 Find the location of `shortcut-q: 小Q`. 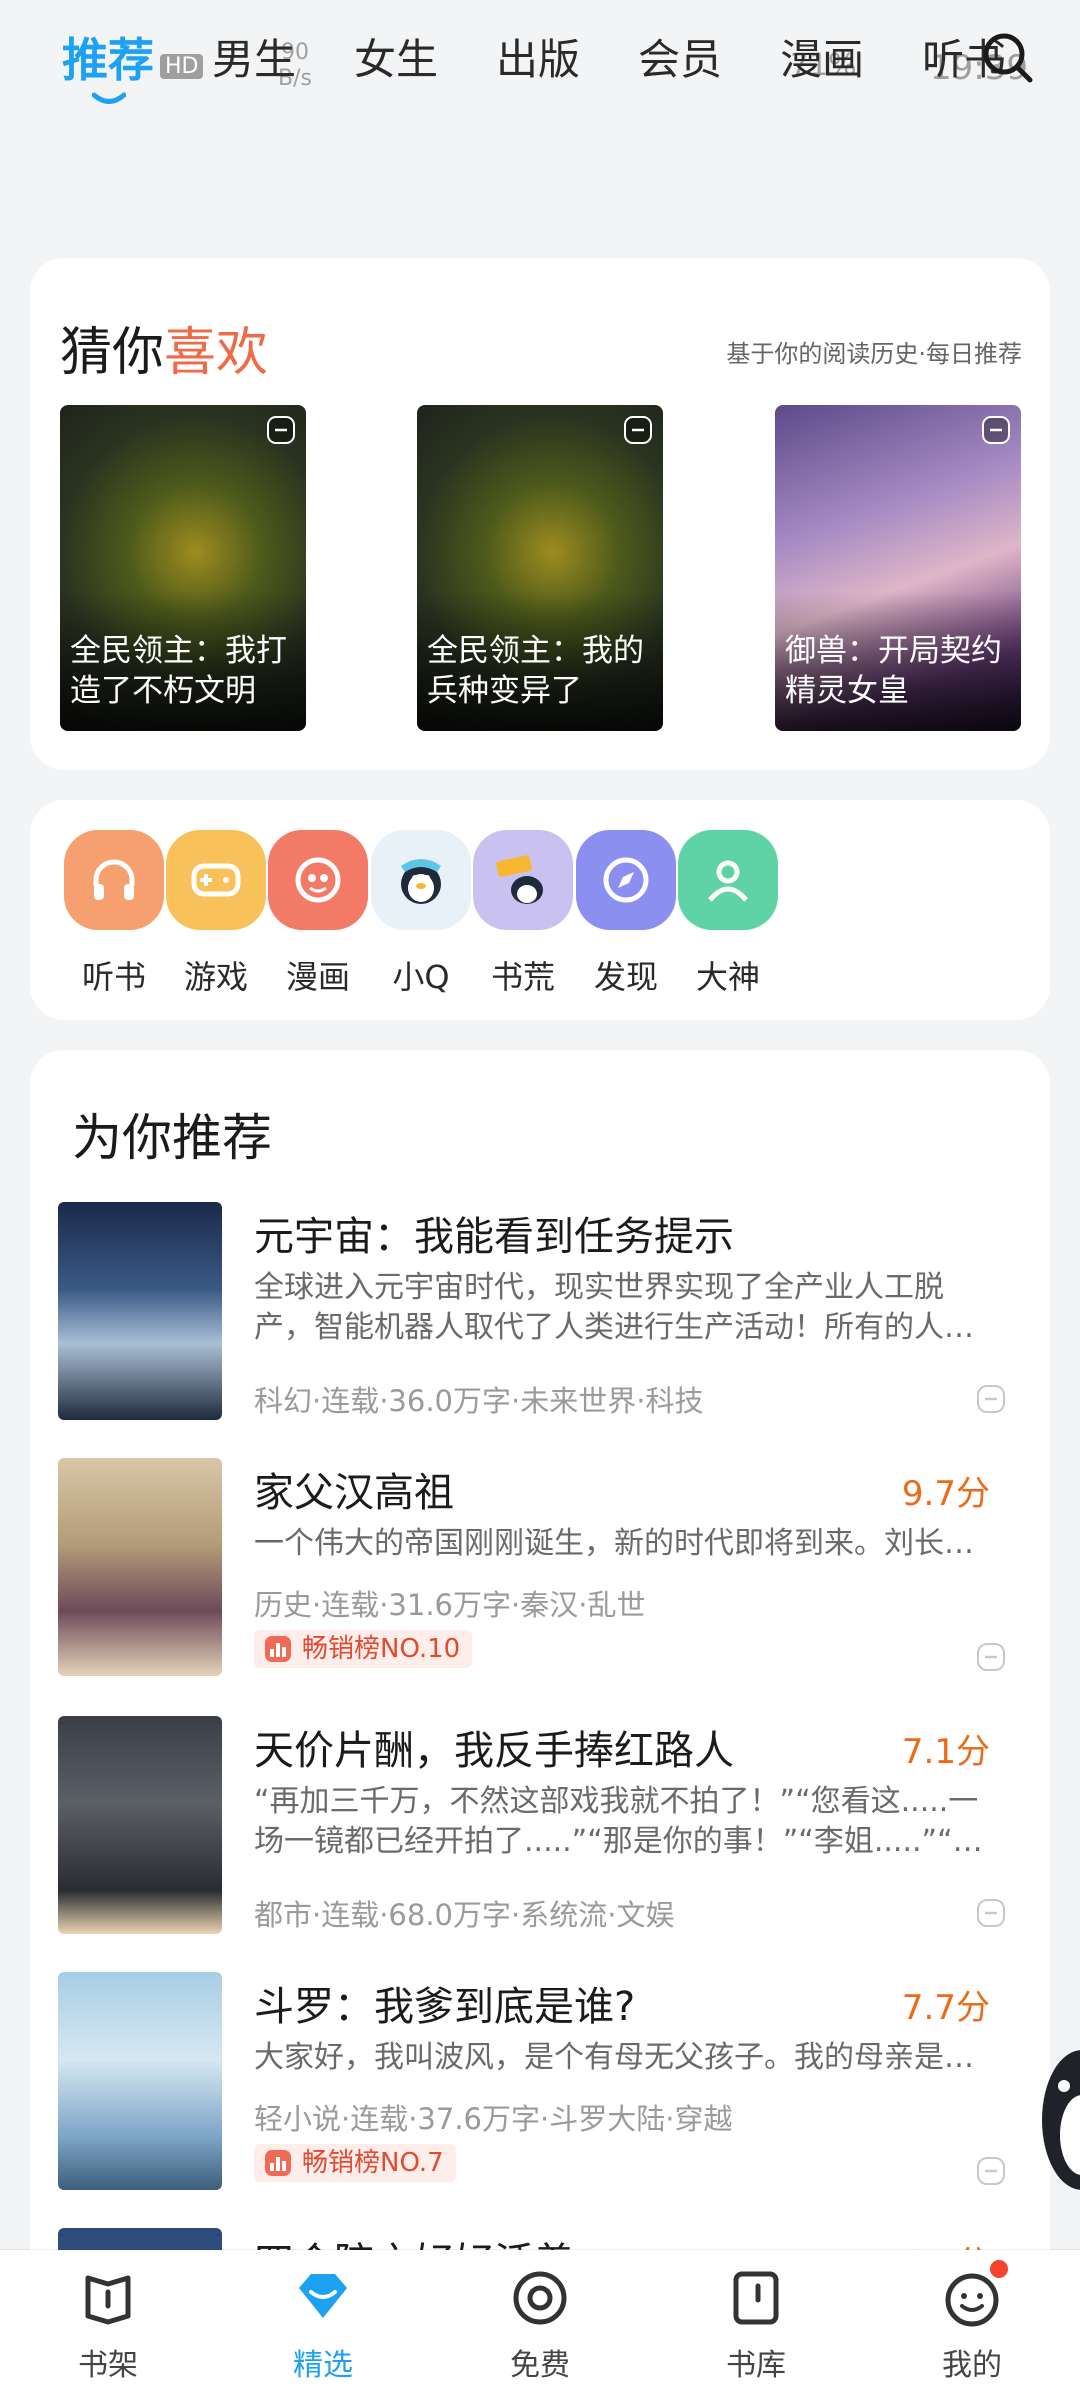

shortcut-q: 小Q is located at coordinates (421, 914).